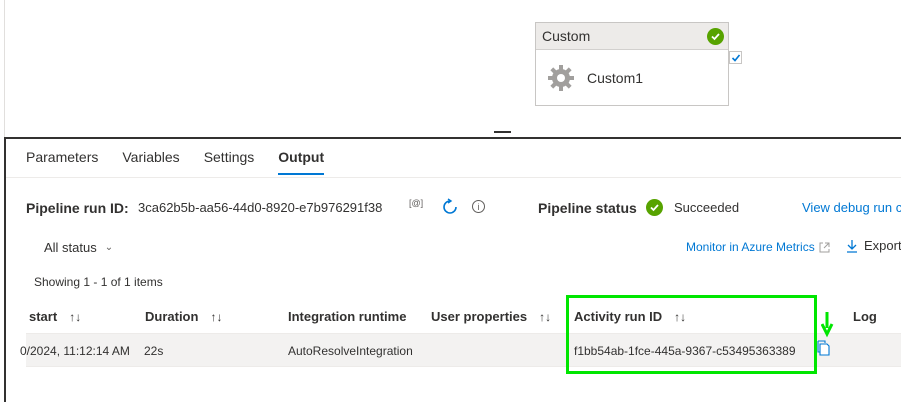 The image size is (901, 402). I want to click on arrow-down-icon, so click(827, 325).